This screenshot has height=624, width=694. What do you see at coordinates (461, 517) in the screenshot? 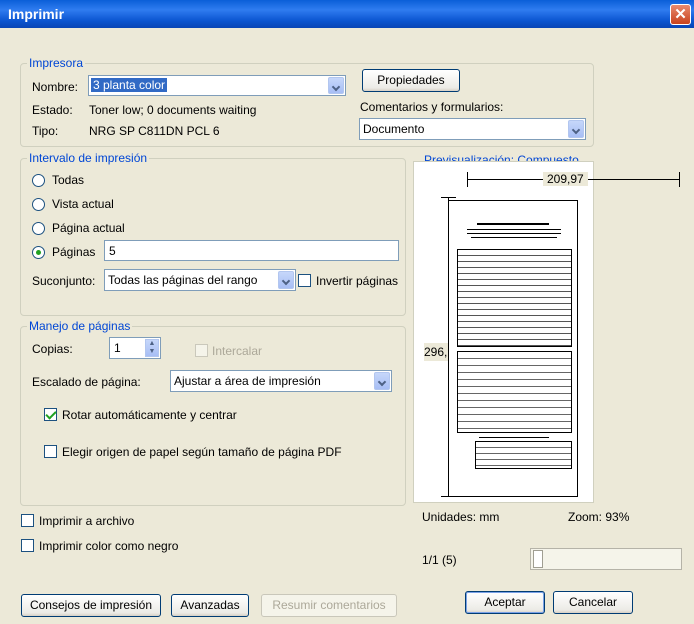
I see `units-label: Unidades: mm` at bounding box center [461, 517].